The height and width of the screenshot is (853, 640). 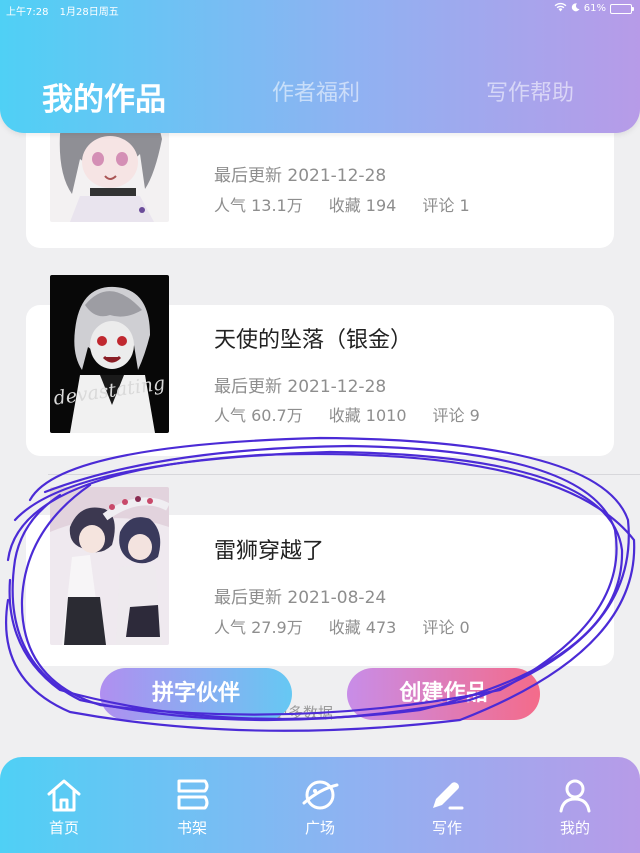 I want to click on work-title: 天使的坠落（银金）, so click(x=313, y=340).